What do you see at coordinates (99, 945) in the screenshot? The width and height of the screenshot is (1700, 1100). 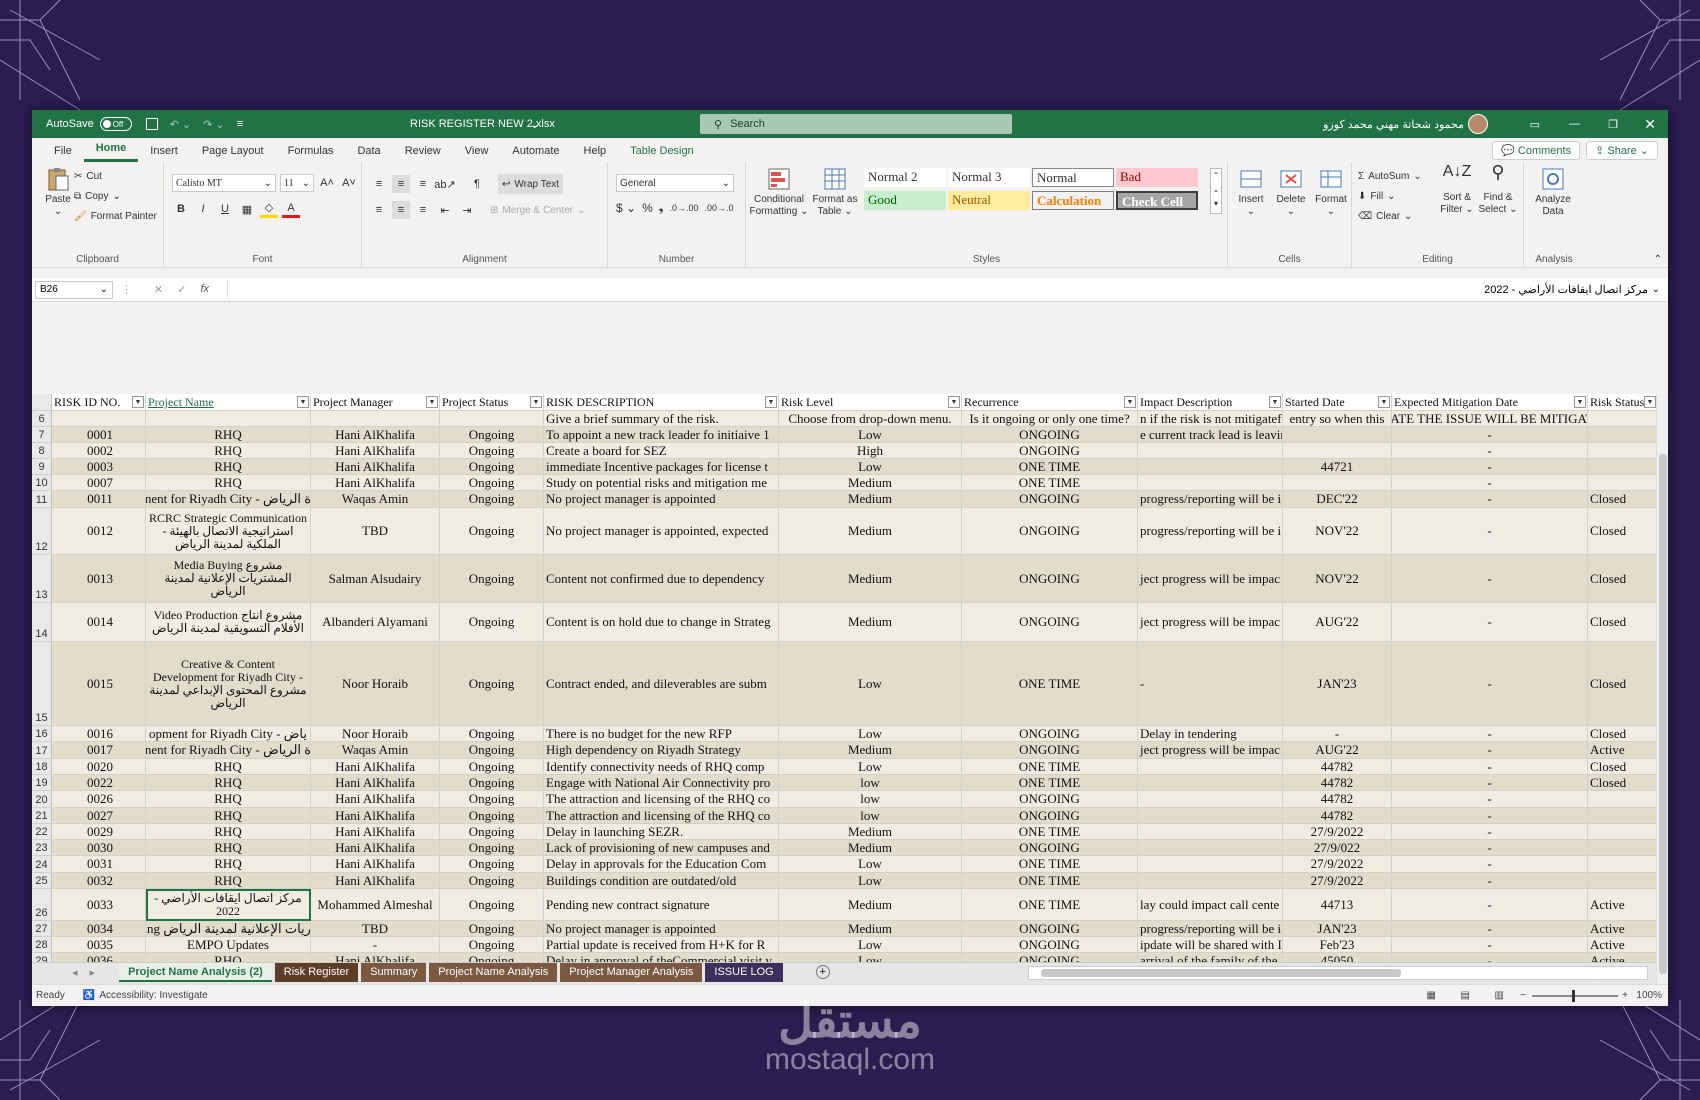 I see `table-cell: 0035` at bounding box center [99, 945].